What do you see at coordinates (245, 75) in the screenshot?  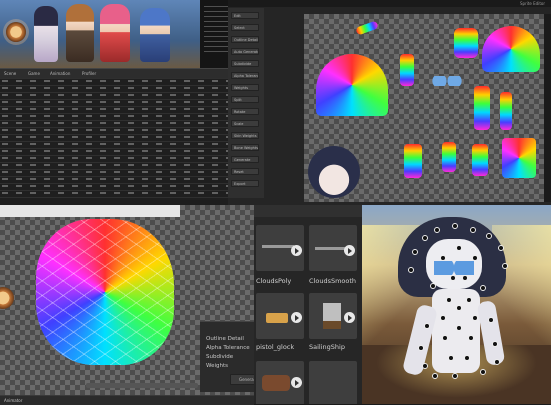 I see `sidebar-button: Alpha Tolerance` at bounding box center [245, 75].